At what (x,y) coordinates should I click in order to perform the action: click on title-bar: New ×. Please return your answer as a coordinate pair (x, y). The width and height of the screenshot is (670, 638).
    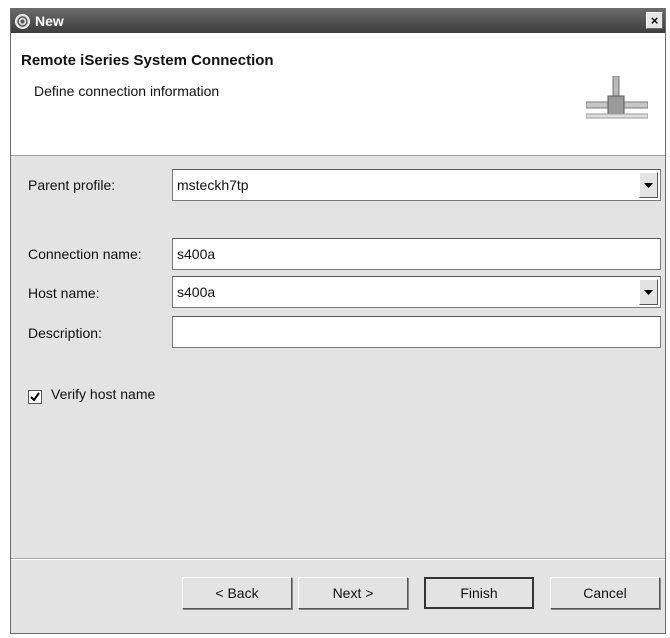
    Looking at the image, I should click on (338, 21).